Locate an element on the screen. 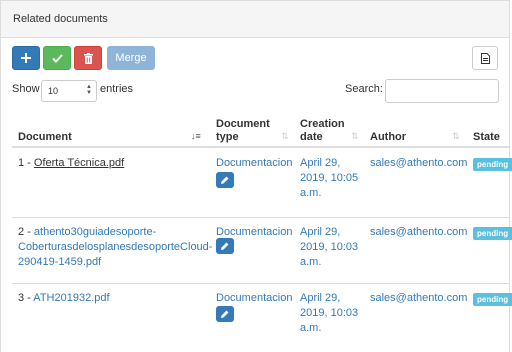 The height and width of the screenshot is (352, 512). plus-icon is located at coordinates (26, 58).